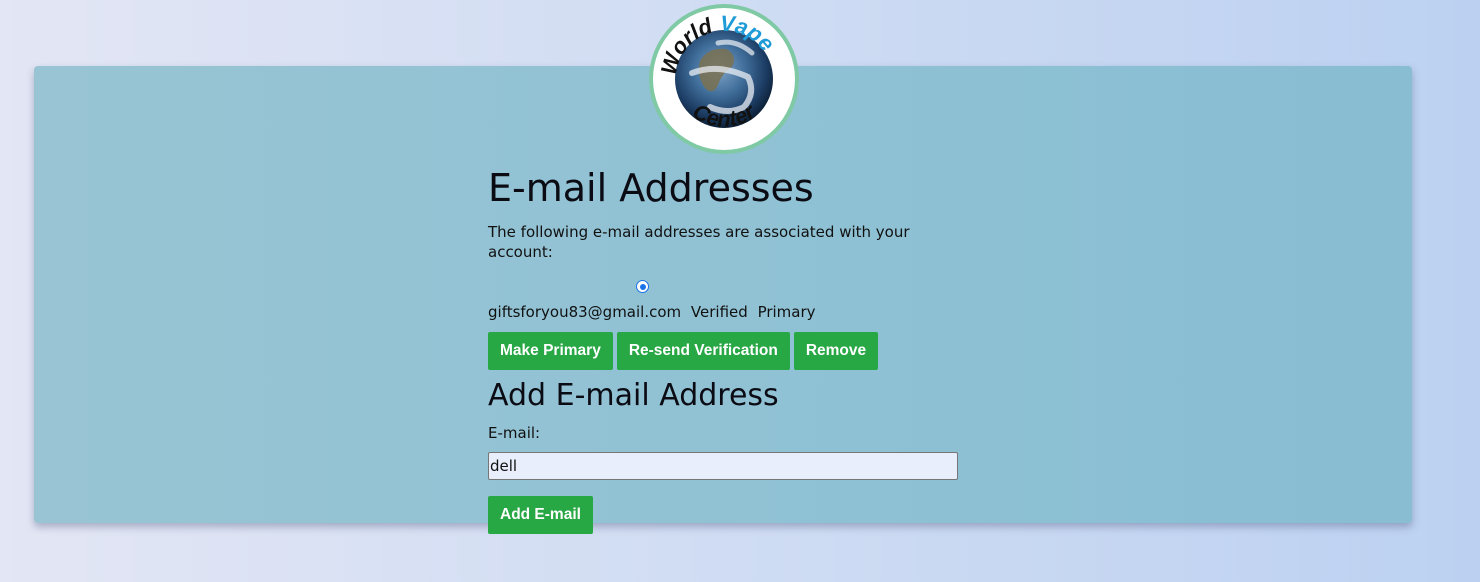 This screenshot has height=582, width=1480. I want to click on email-entry: giftsforyou83@gmail.com Verified Primary, so click(728, 312).